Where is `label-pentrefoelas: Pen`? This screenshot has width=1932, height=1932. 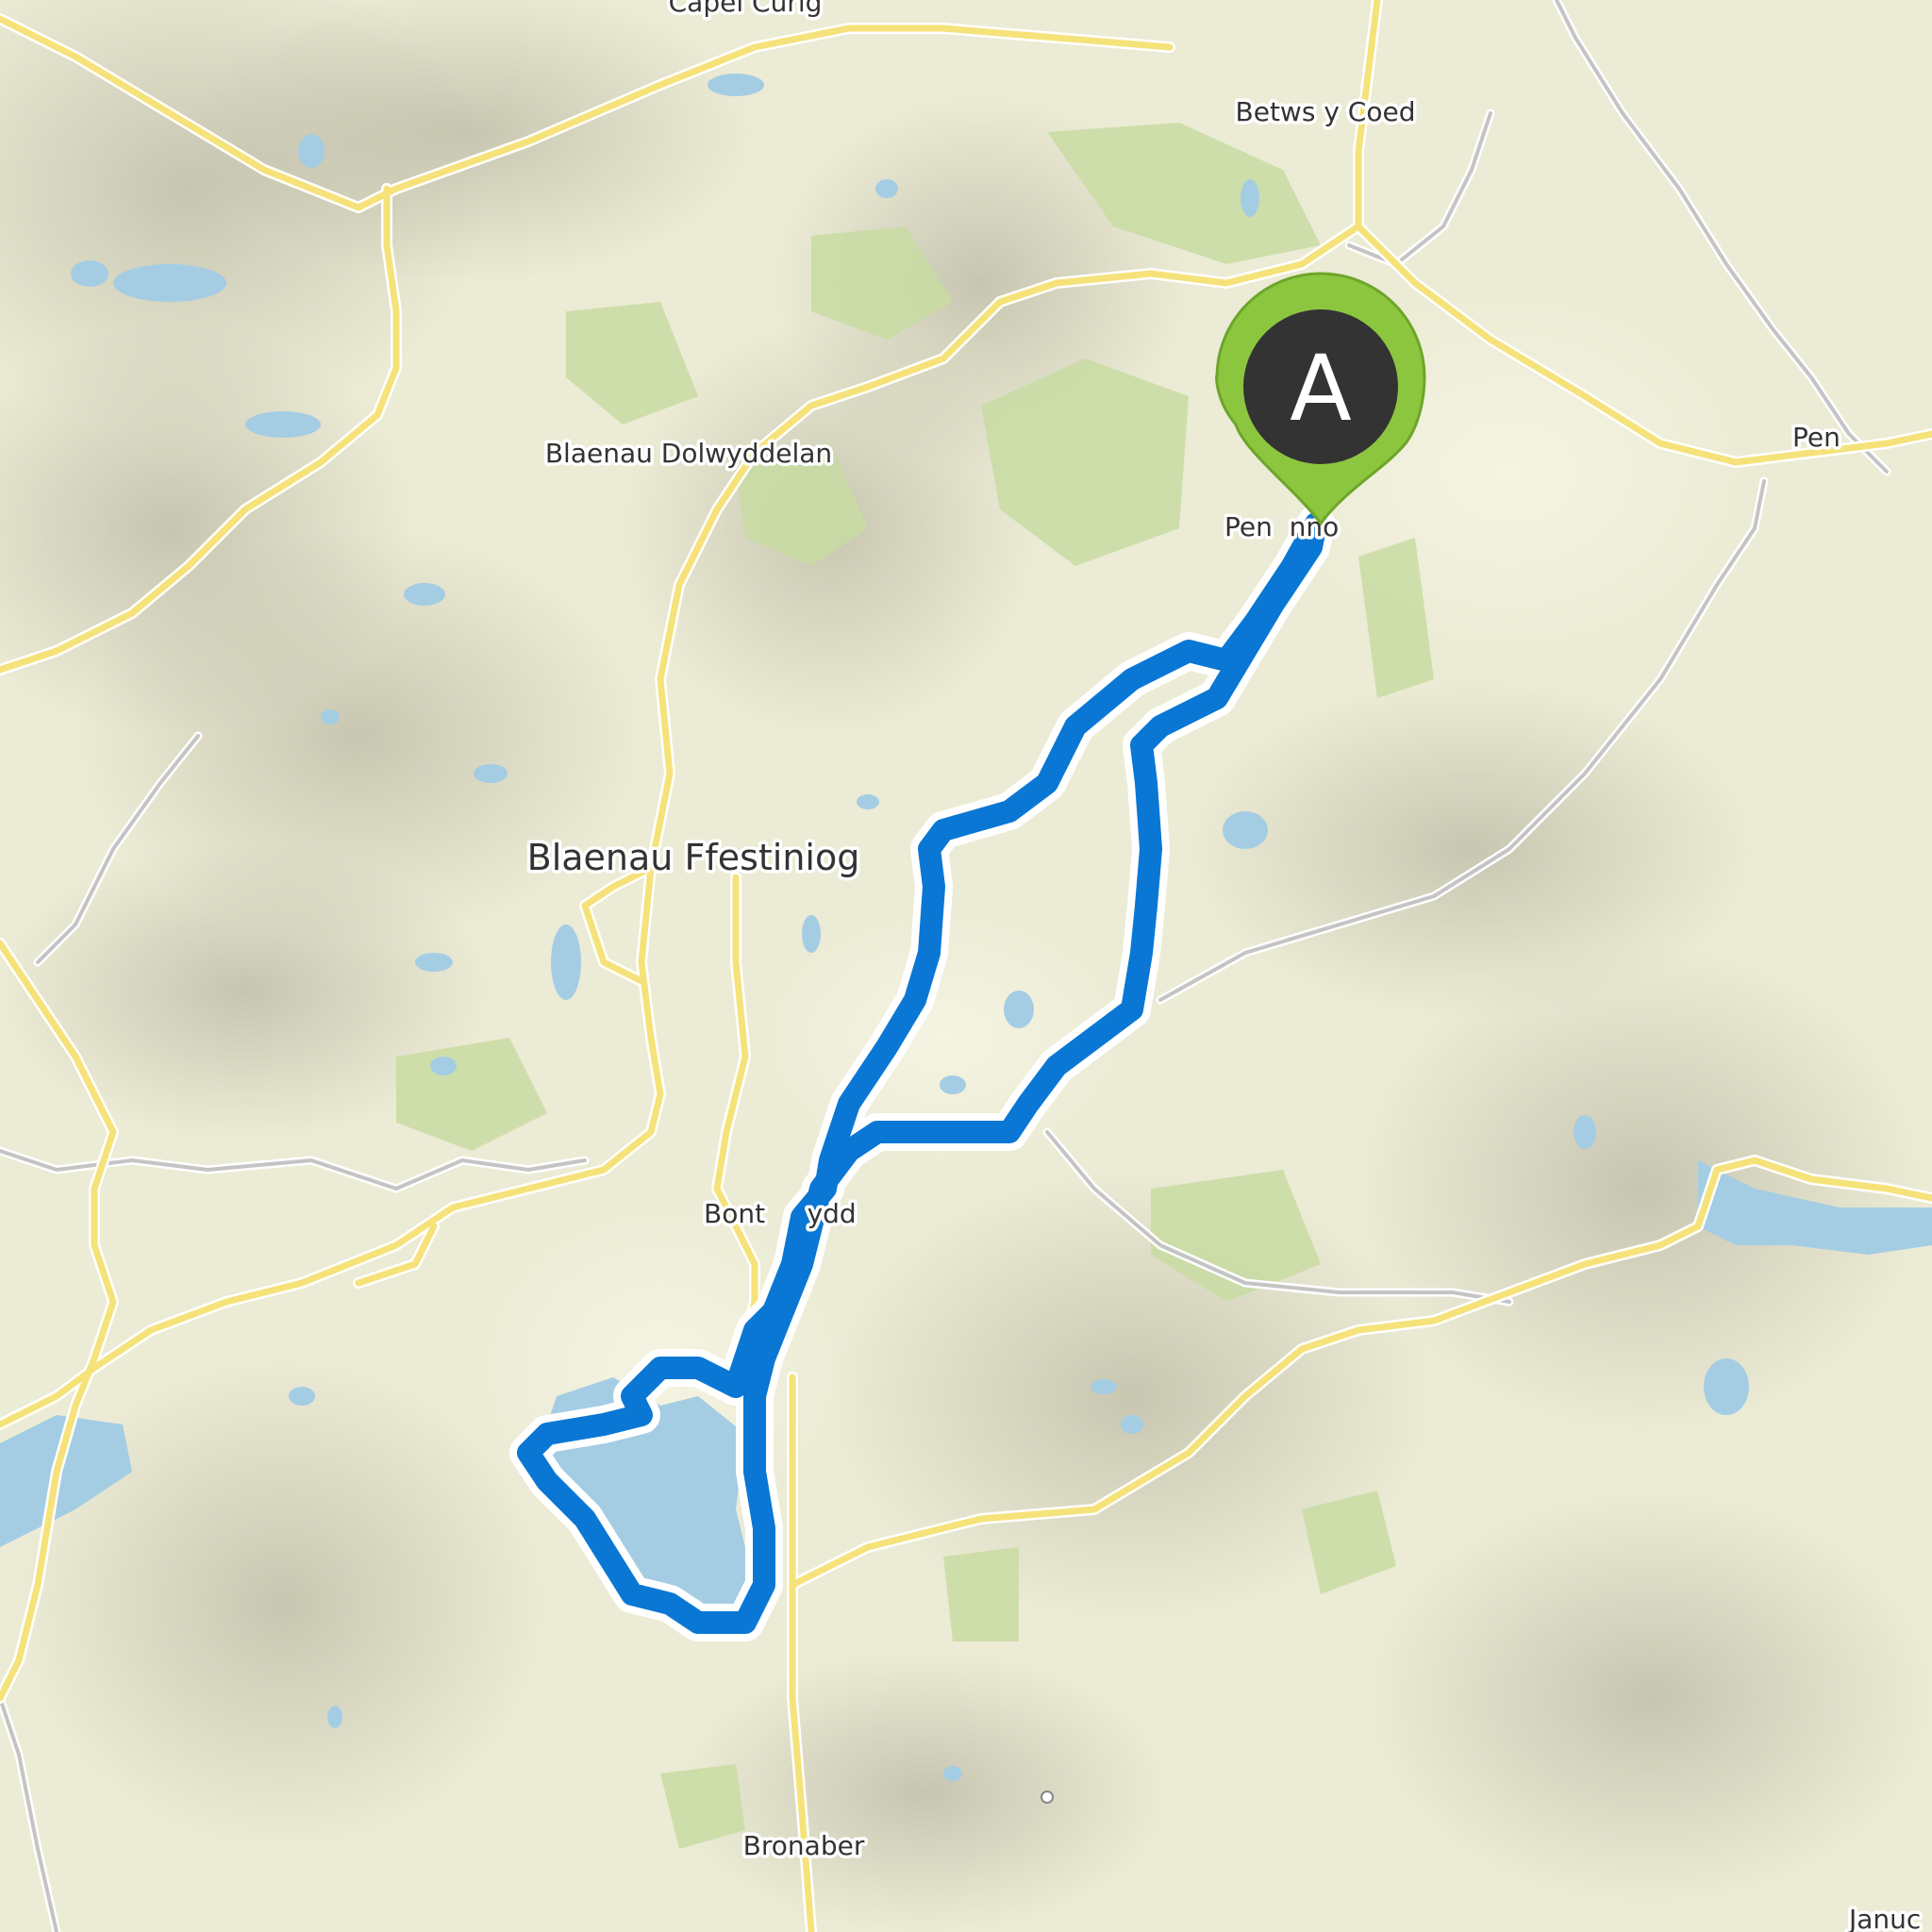
label-pentrefoelas: Pen is located at coordinates (1816, 437).